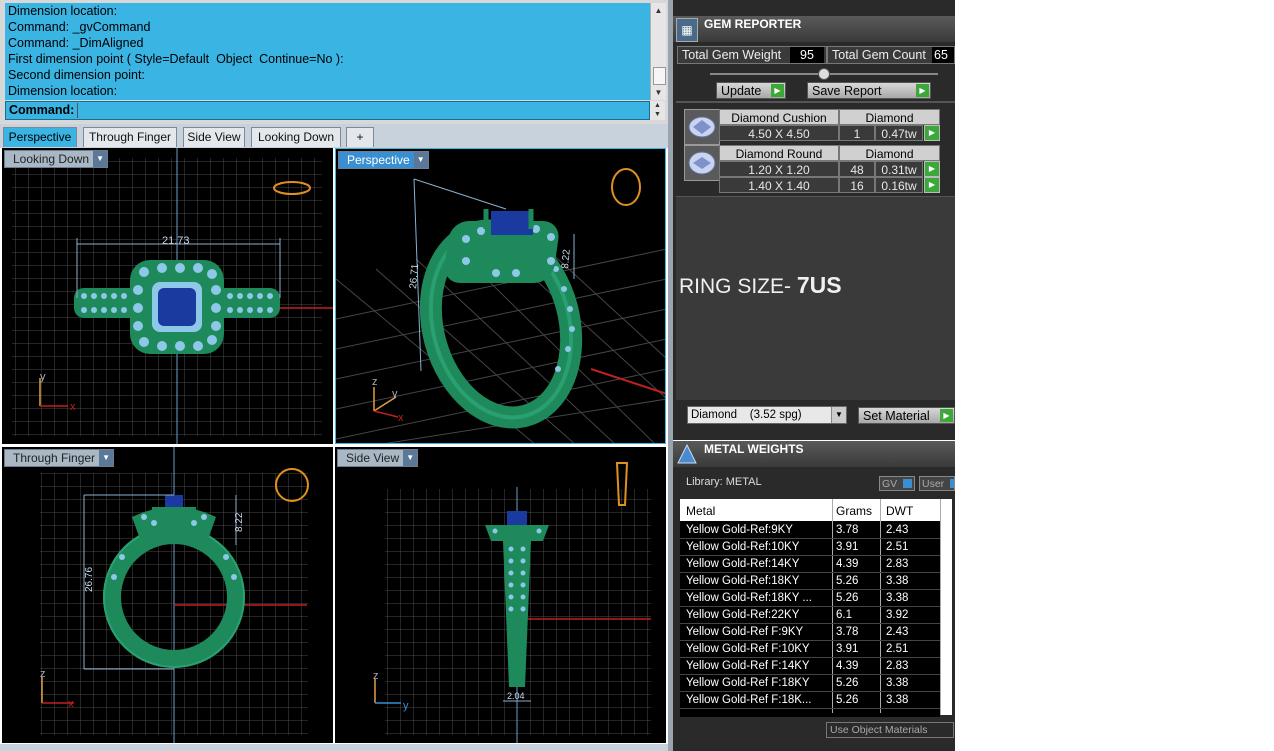 This screenshot has height=751, width=1274. Describe the element at coordinates (724, 482) in the screenshot. I see `metal-library-label: Library: METAL` at that location.